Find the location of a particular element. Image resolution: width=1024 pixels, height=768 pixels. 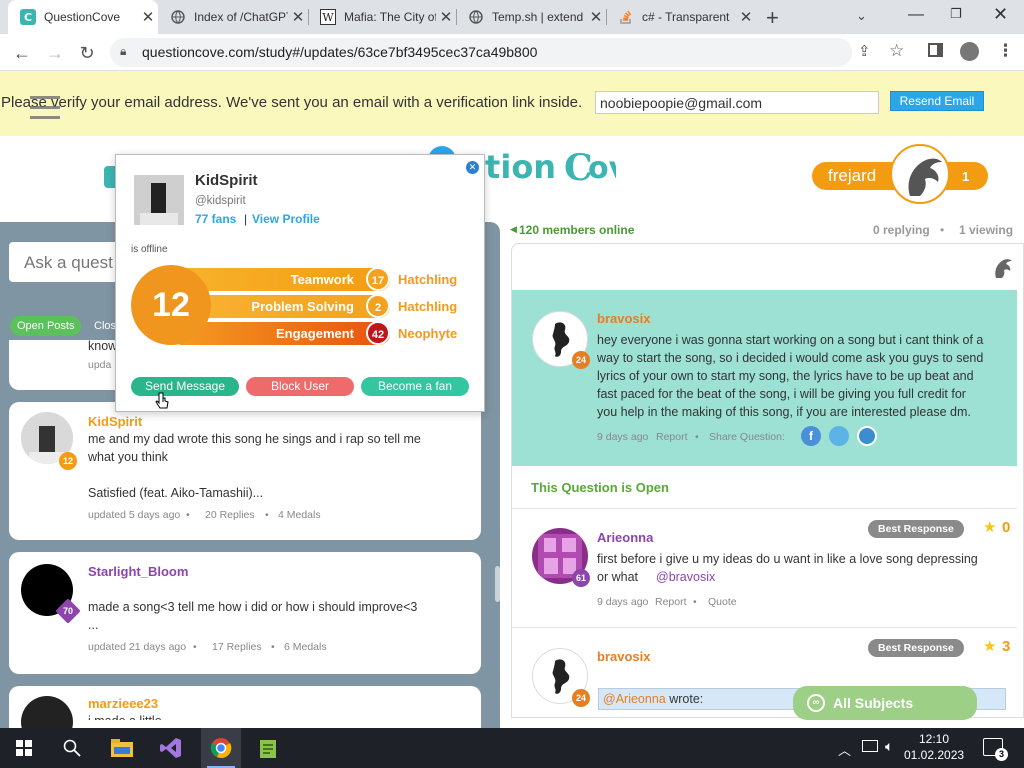

view-profile-link: View Profile is located at coordinates (286, 219).